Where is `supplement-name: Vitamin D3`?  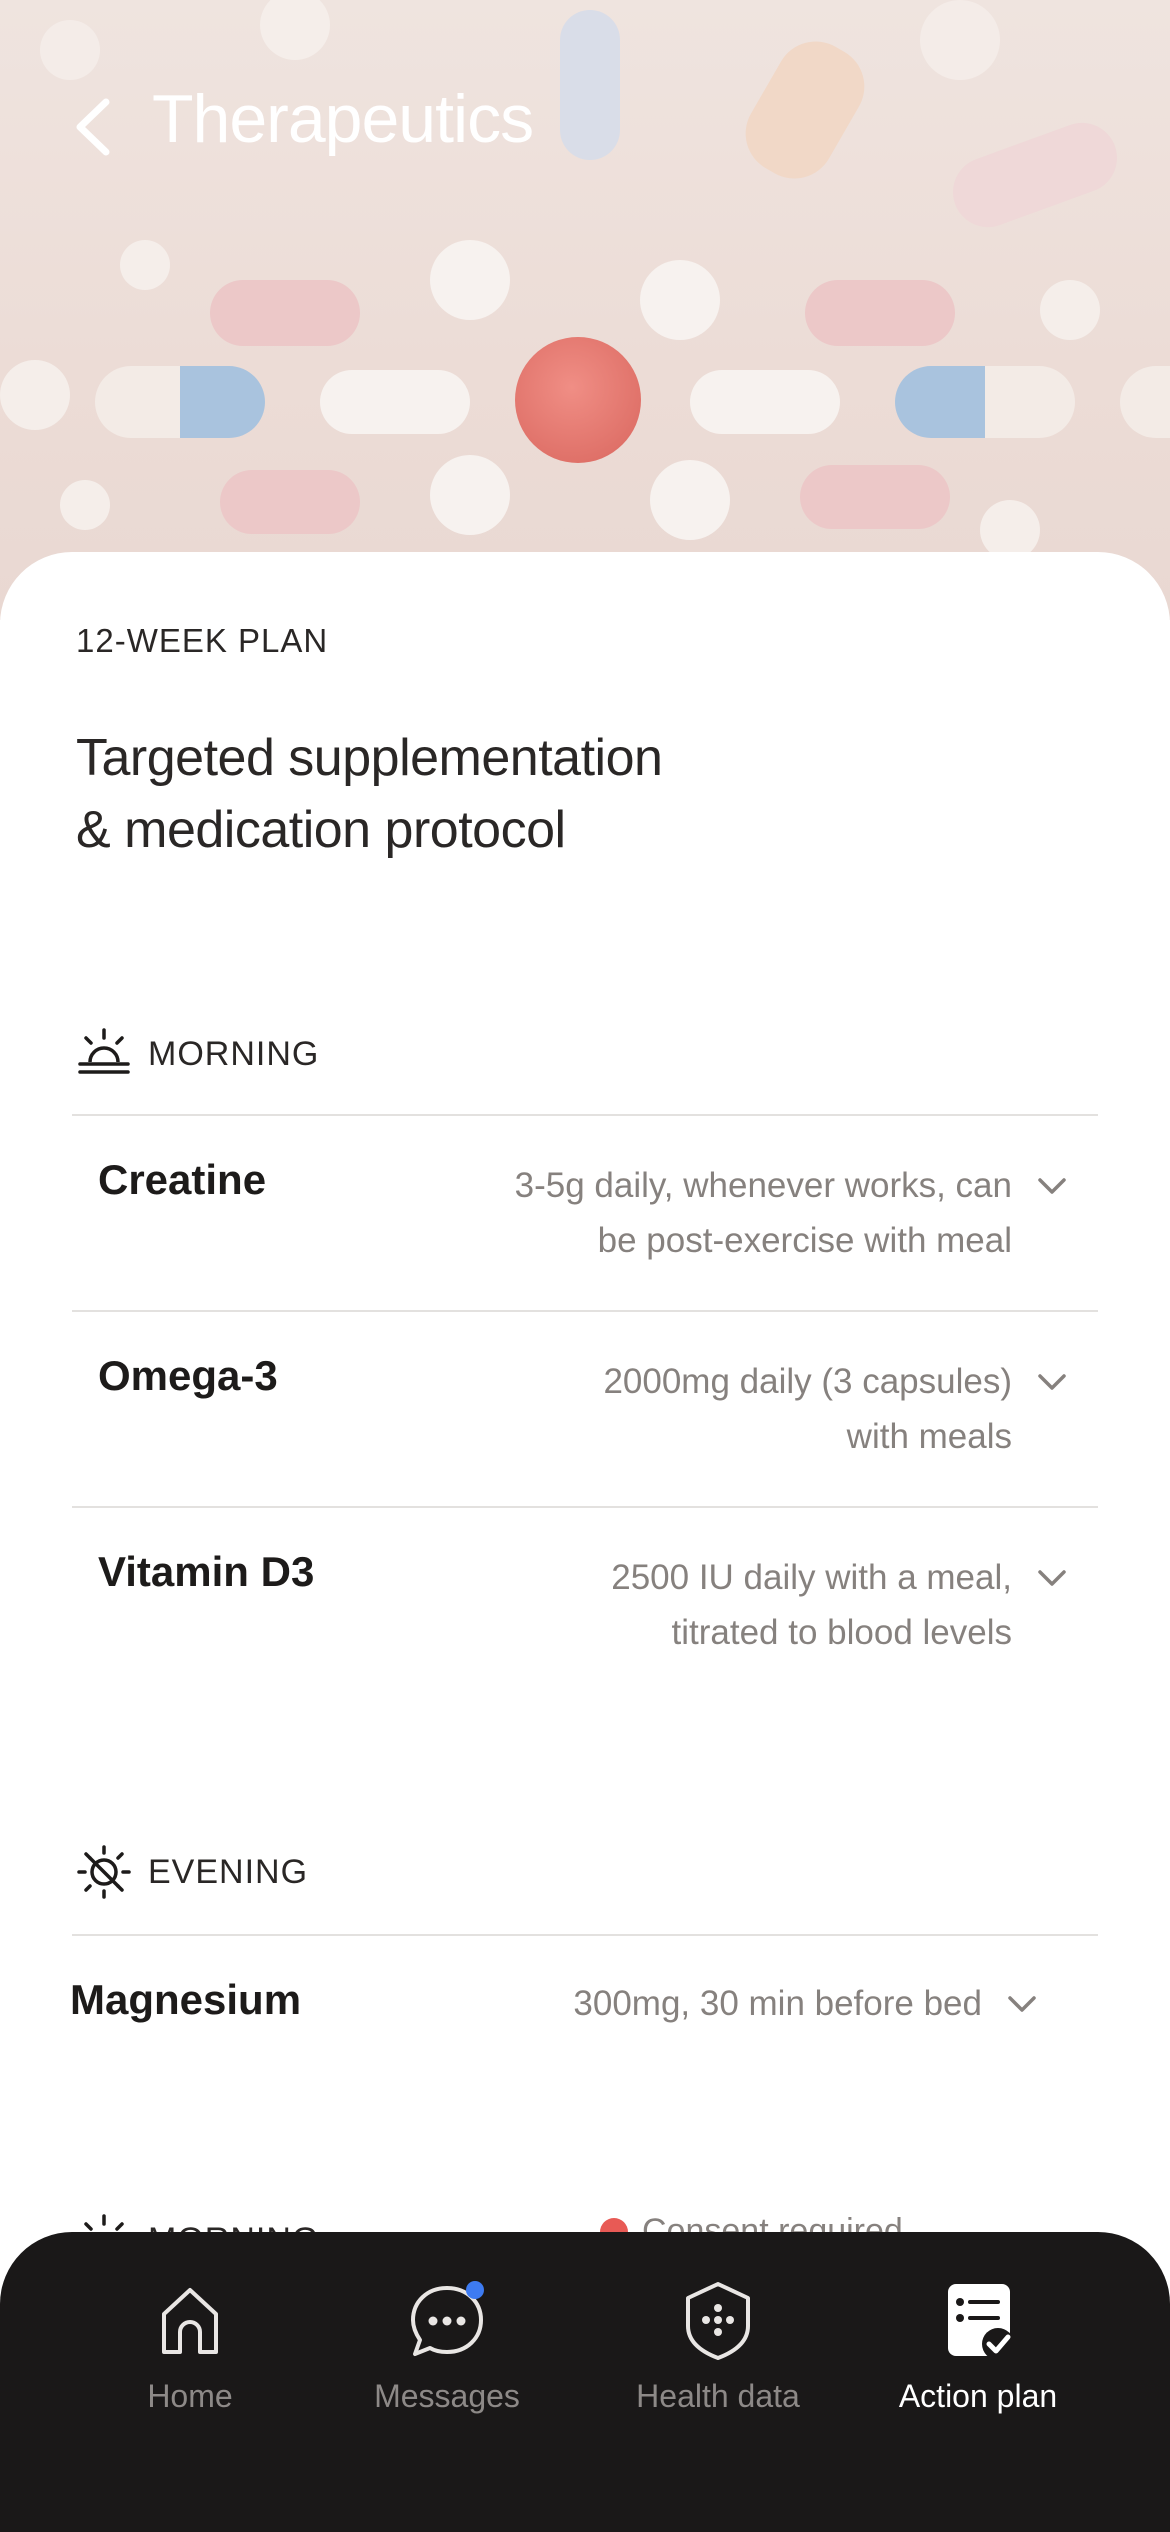
supplement-name: Vitamin D3 is located at coordinates (206, 1571).